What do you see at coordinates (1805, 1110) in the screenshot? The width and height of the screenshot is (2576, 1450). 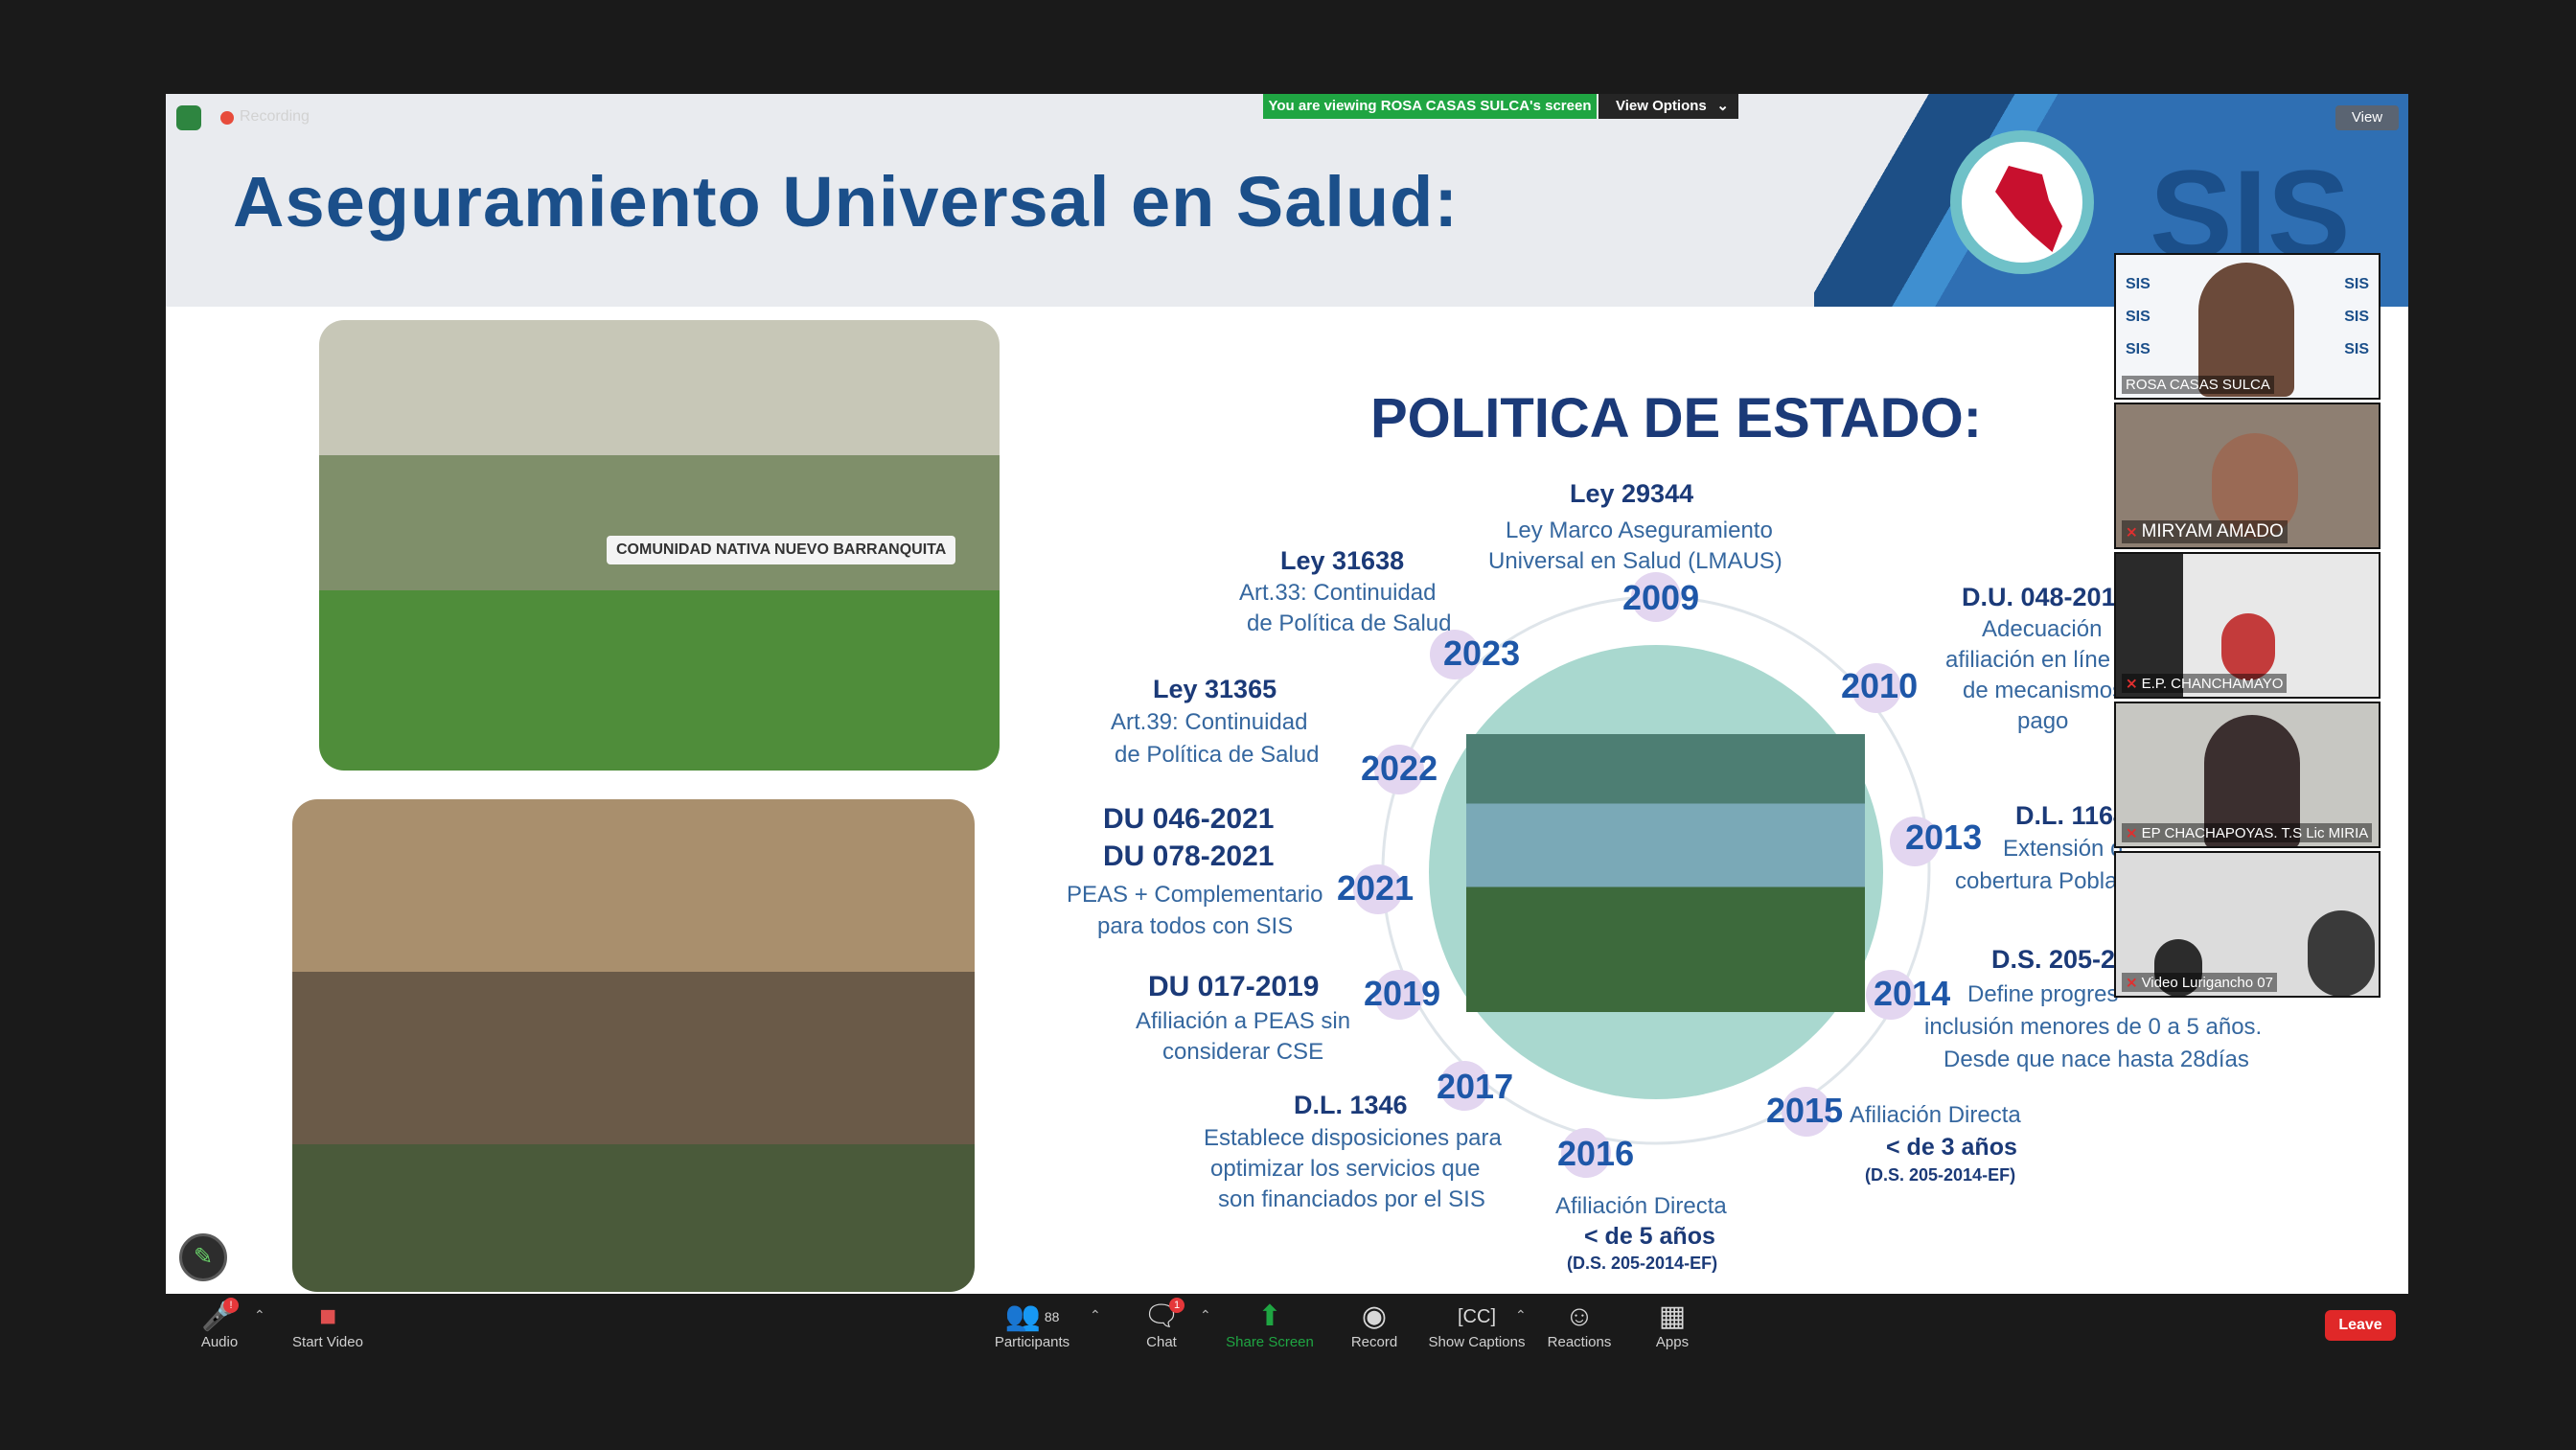 I see `year-2015: 2015` at bounding box center [1805, 1110].